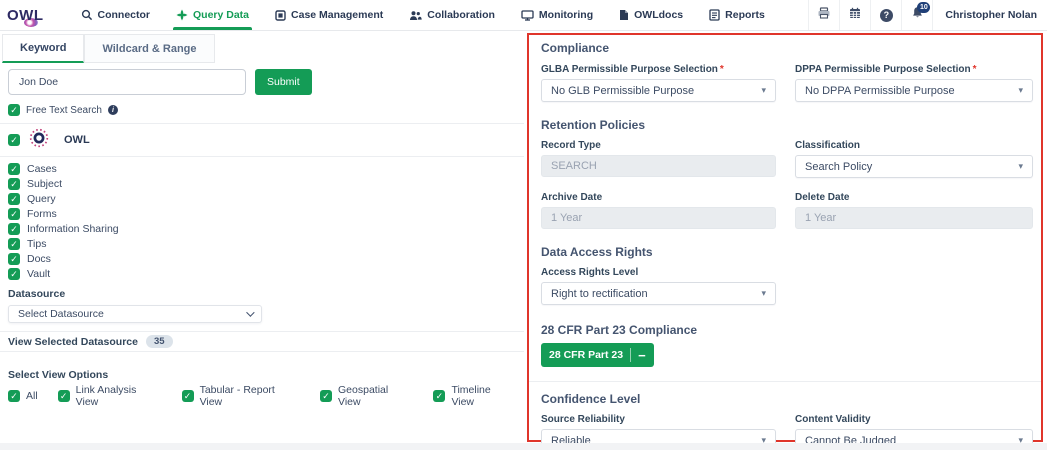  What do you see at coordinates (839, 166) in the screenshot?
I see `classification-value: Search Policy` at bounding box center [839, 166].